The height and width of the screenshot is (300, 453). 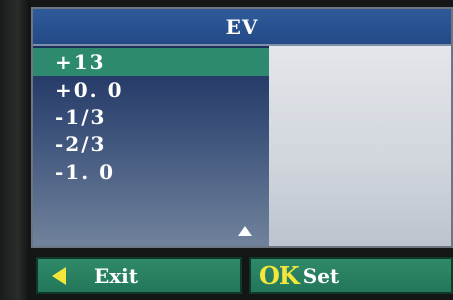 I want to click on ev-option-minus-1-3: -1/3, so click(x=151, y=117).